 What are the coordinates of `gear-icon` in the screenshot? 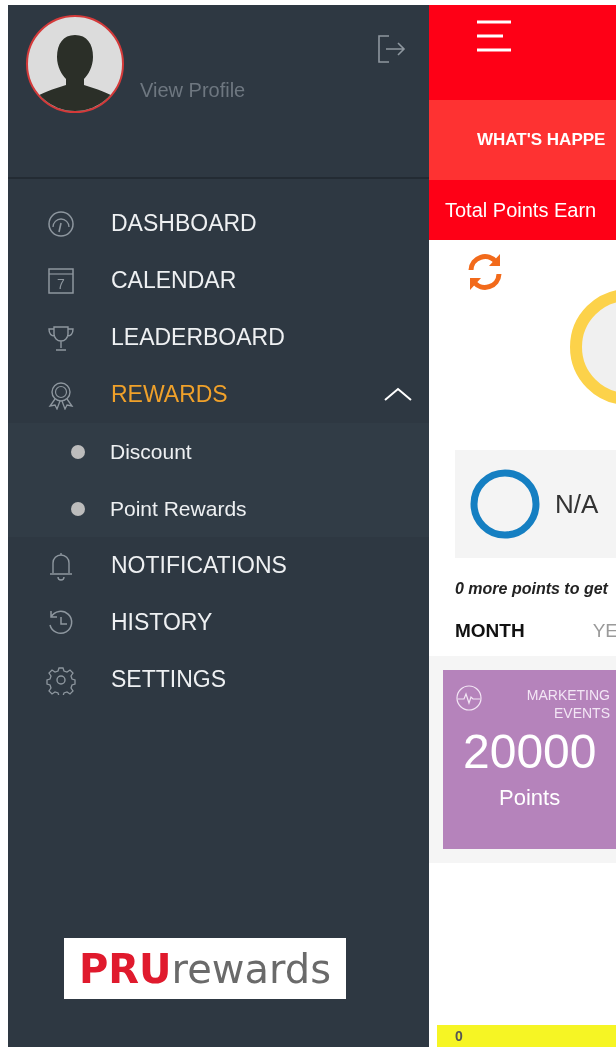 It's located at (61, 679).